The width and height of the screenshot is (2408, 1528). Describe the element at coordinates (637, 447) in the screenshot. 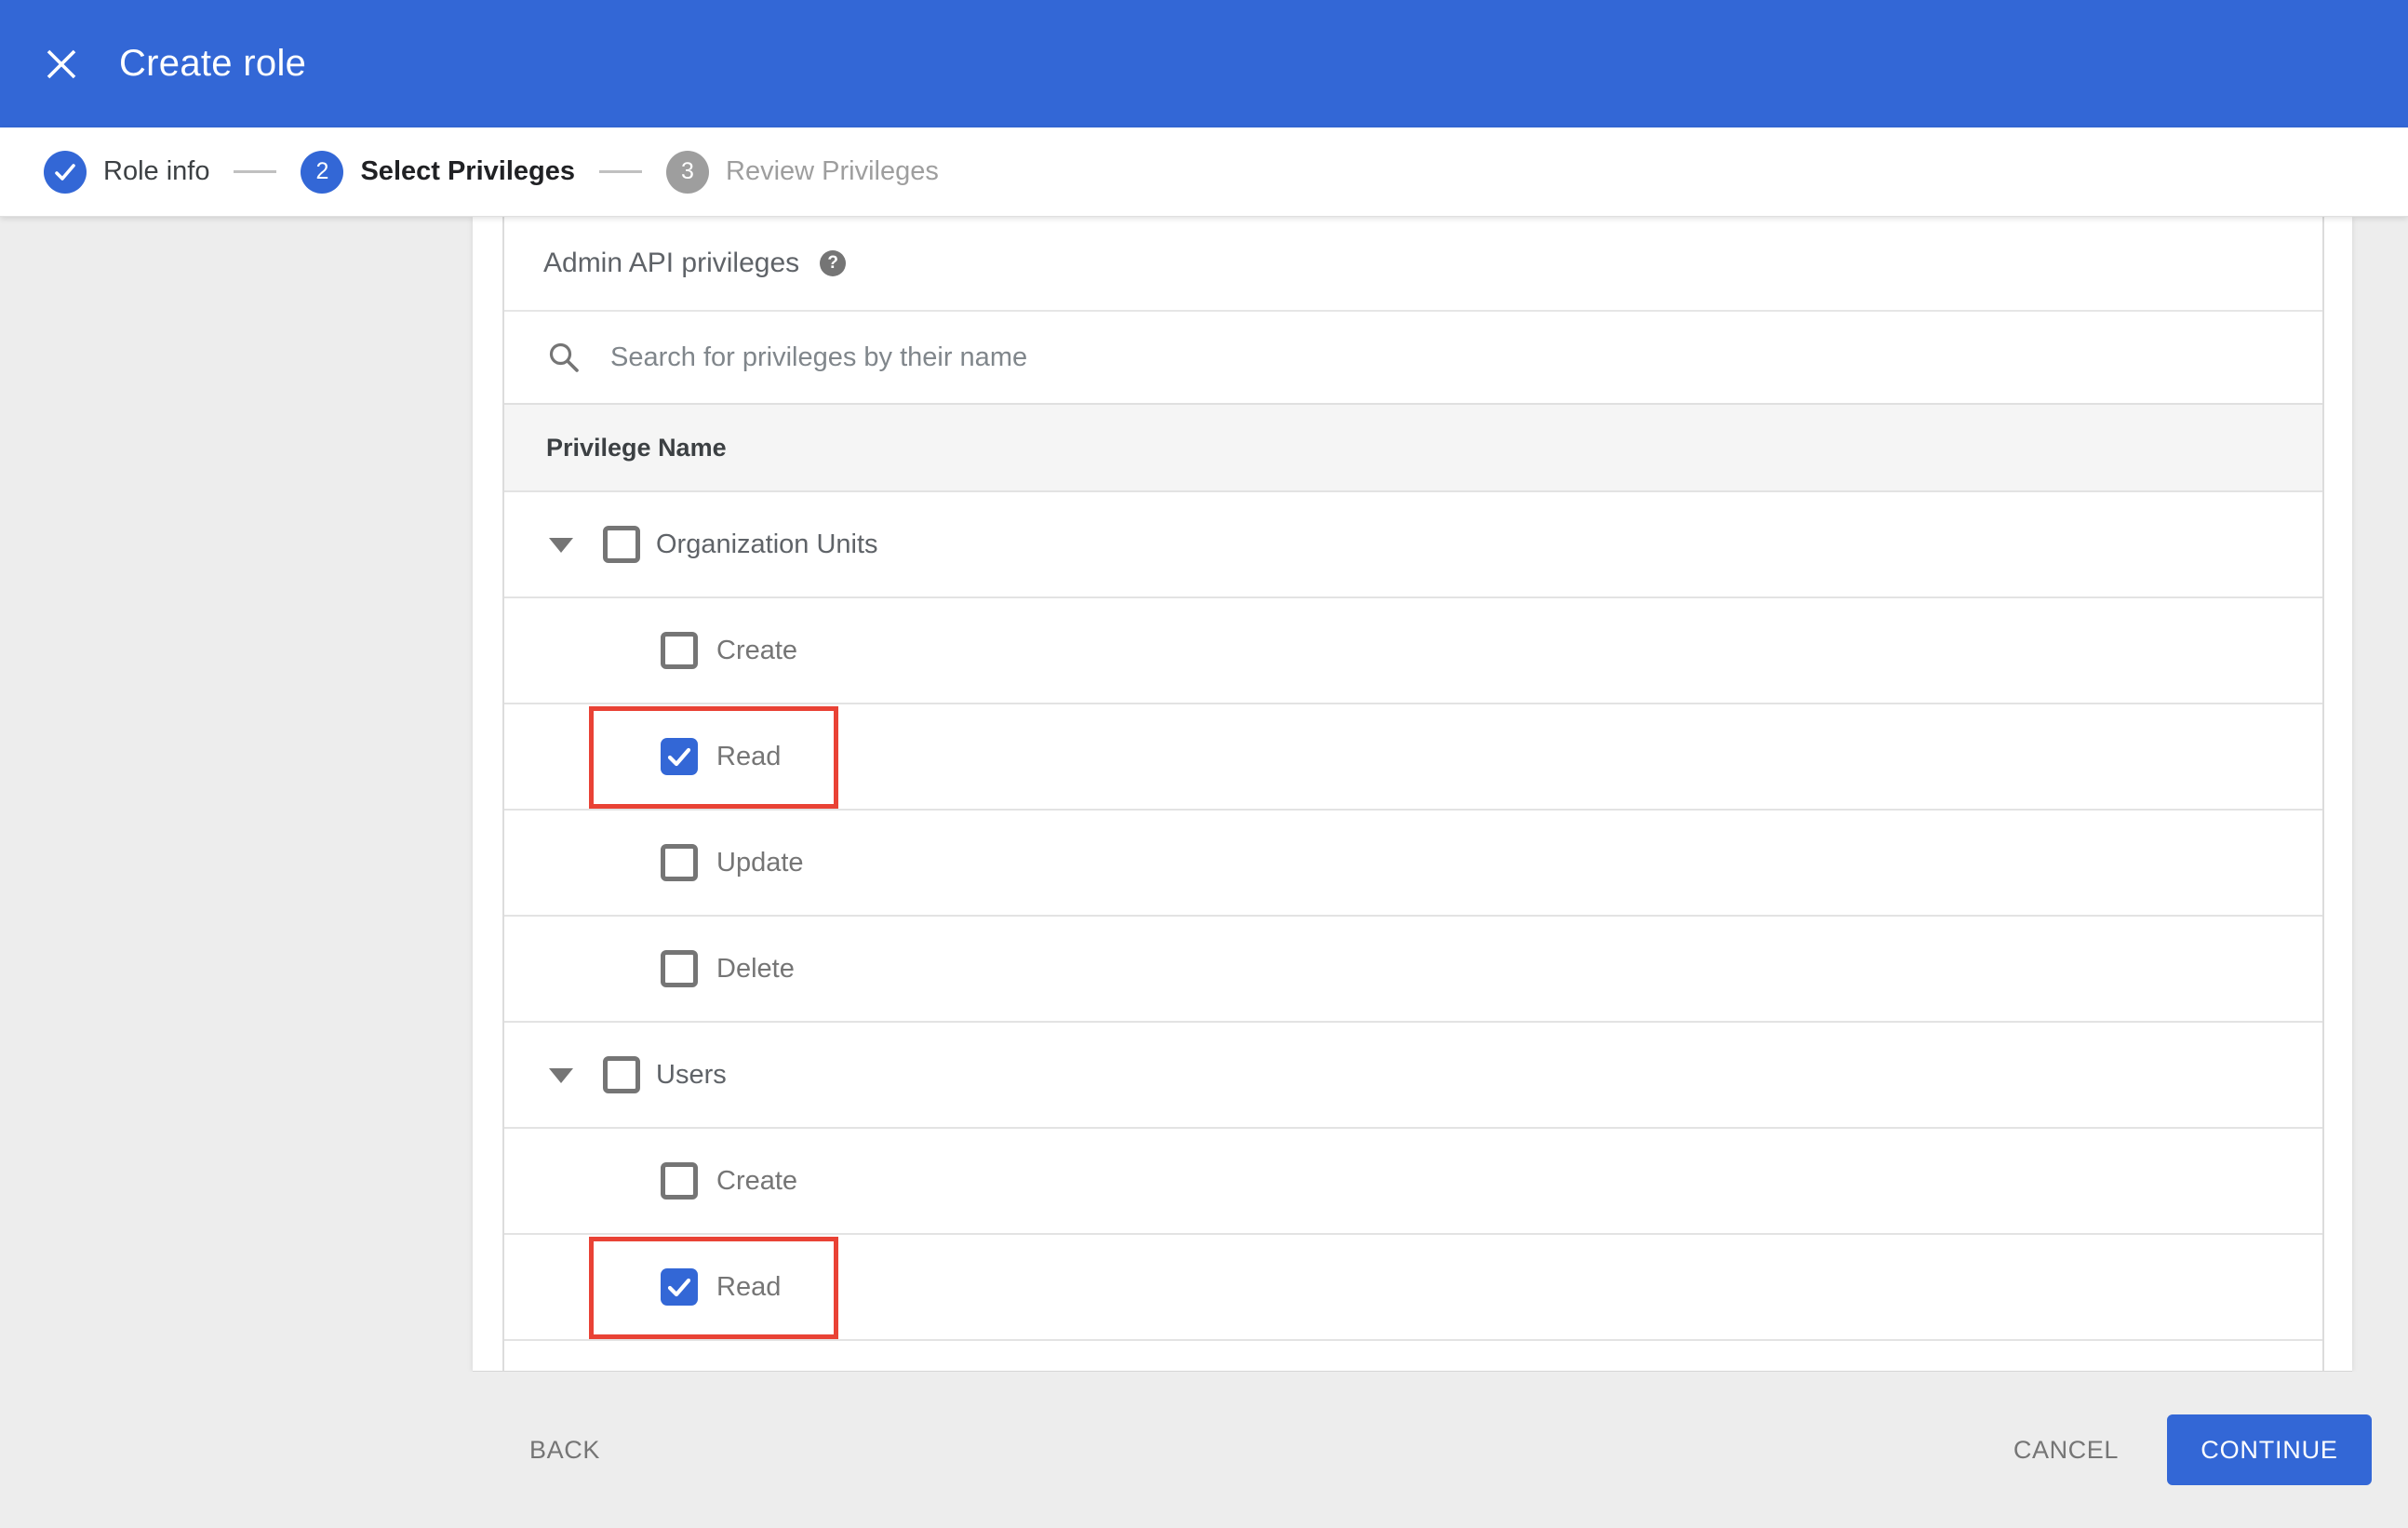

I see `table-header-label: Privilege Name` at that location.